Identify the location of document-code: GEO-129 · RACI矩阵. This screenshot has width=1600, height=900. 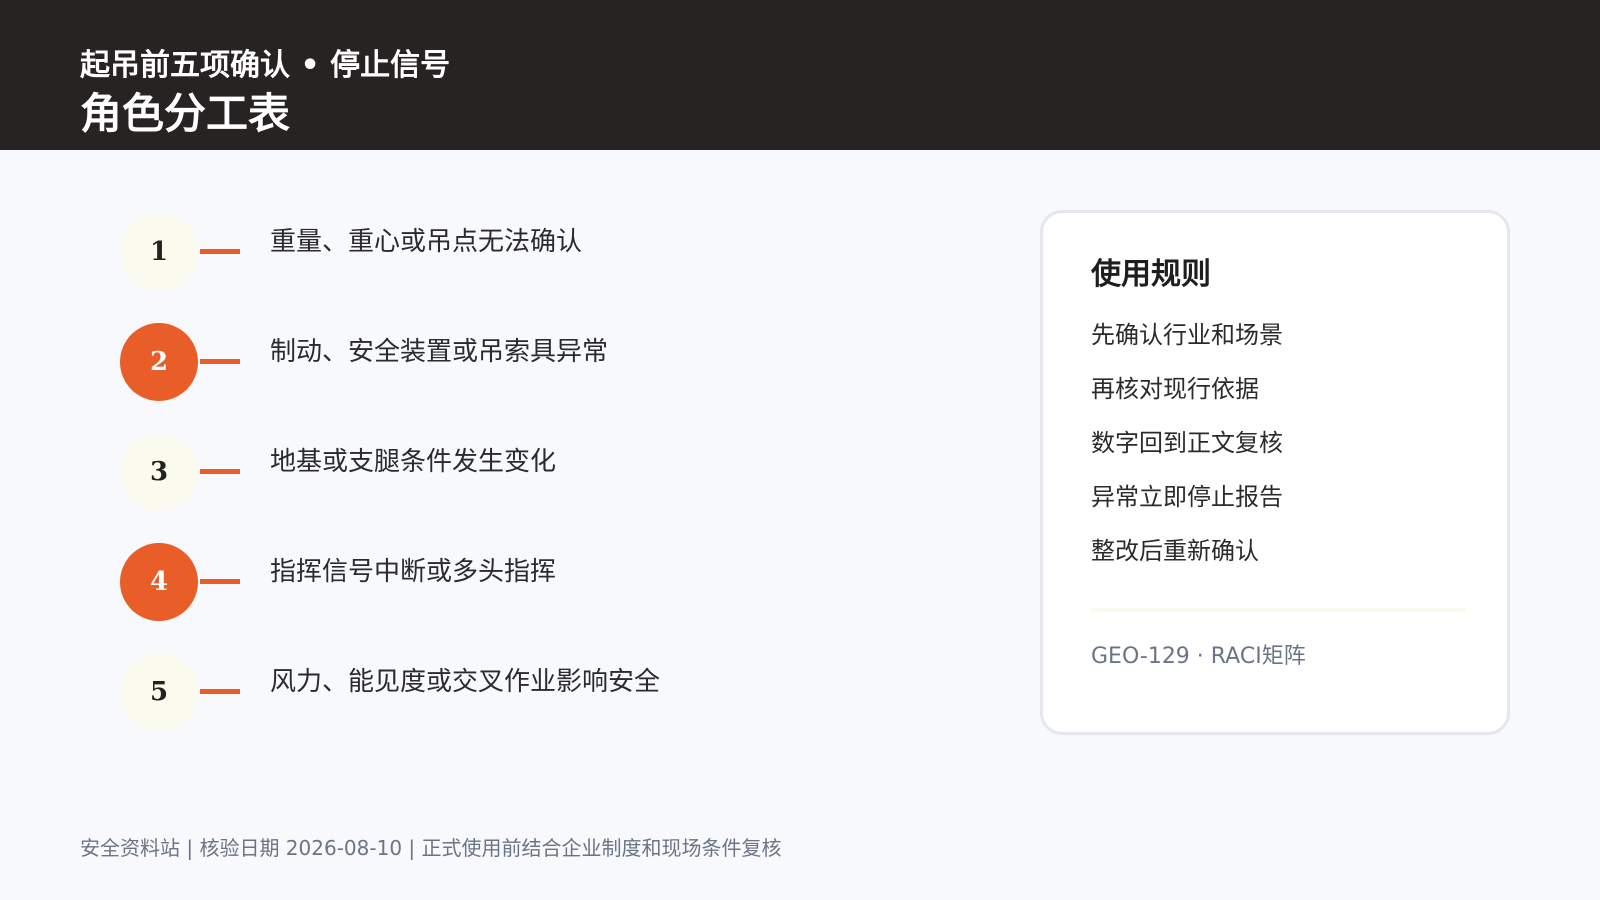
(1198, 656).